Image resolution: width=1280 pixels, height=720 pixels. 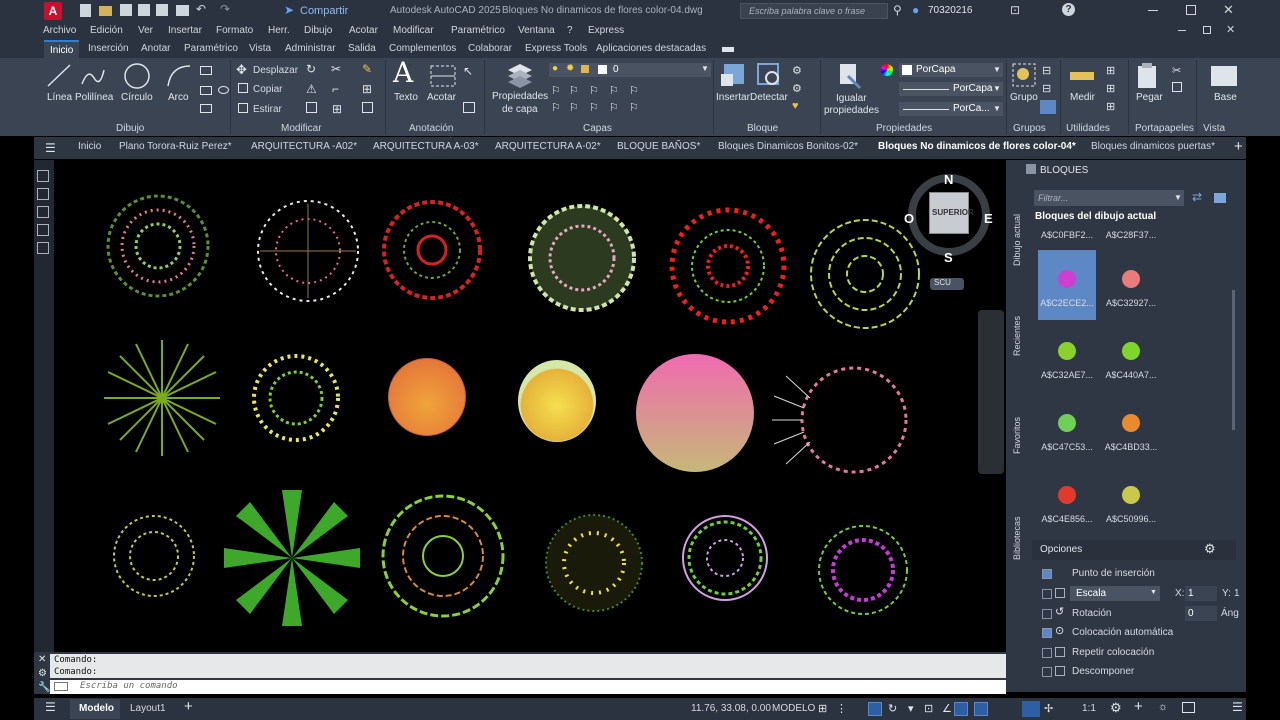 What do you see at coordinates (733, 97) in the screenshot?
I see `insert-button: Insertar` at bounding box center [733, 97].